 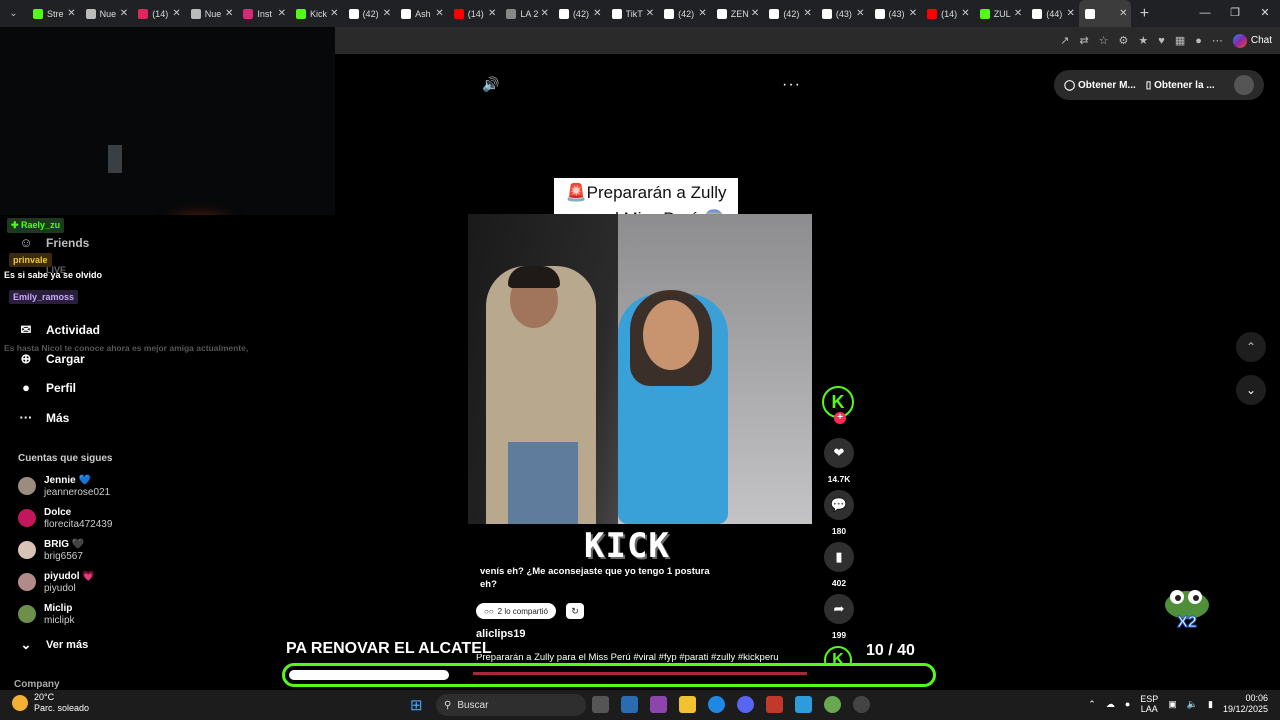 What do you see at coordinates (65, 519) in the screenshot?
I see `followed-account: Dolce florecita472439` at bounding box center [65, 519].